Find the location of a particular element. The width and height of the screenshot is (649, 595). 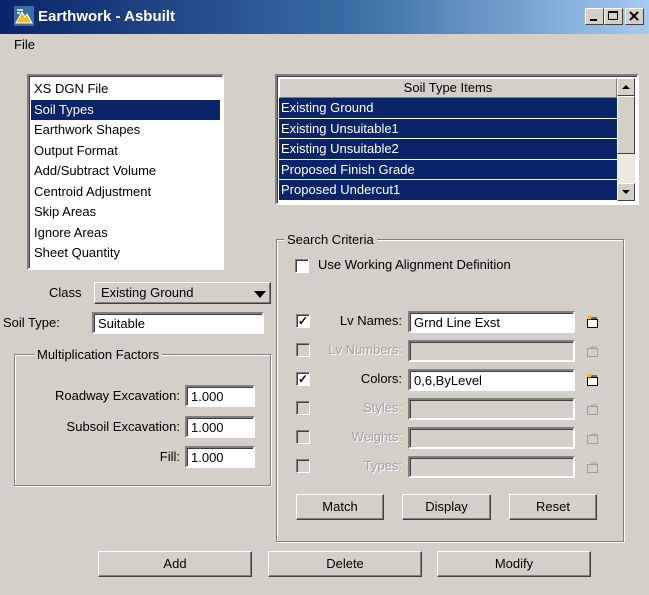

soil-list-scrollbar is located at coordinates (626, 139).